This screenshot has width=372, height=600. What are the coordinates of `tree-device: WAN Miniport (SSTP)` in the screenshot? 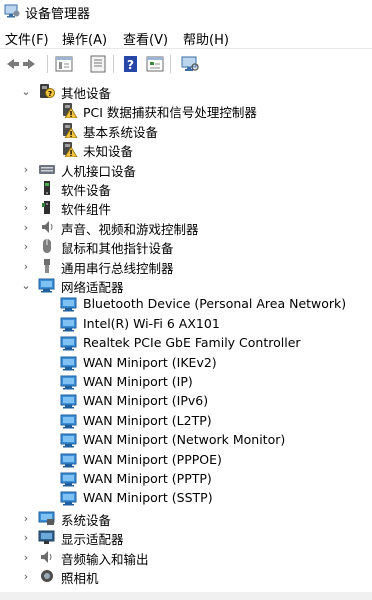 It's located at (186, 498).